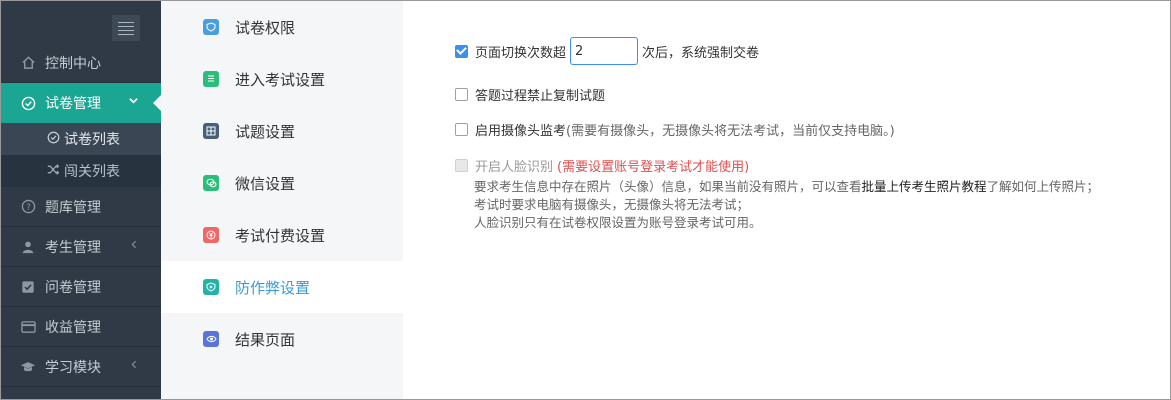  I want to click on wechat-icon, so click(211, 183).